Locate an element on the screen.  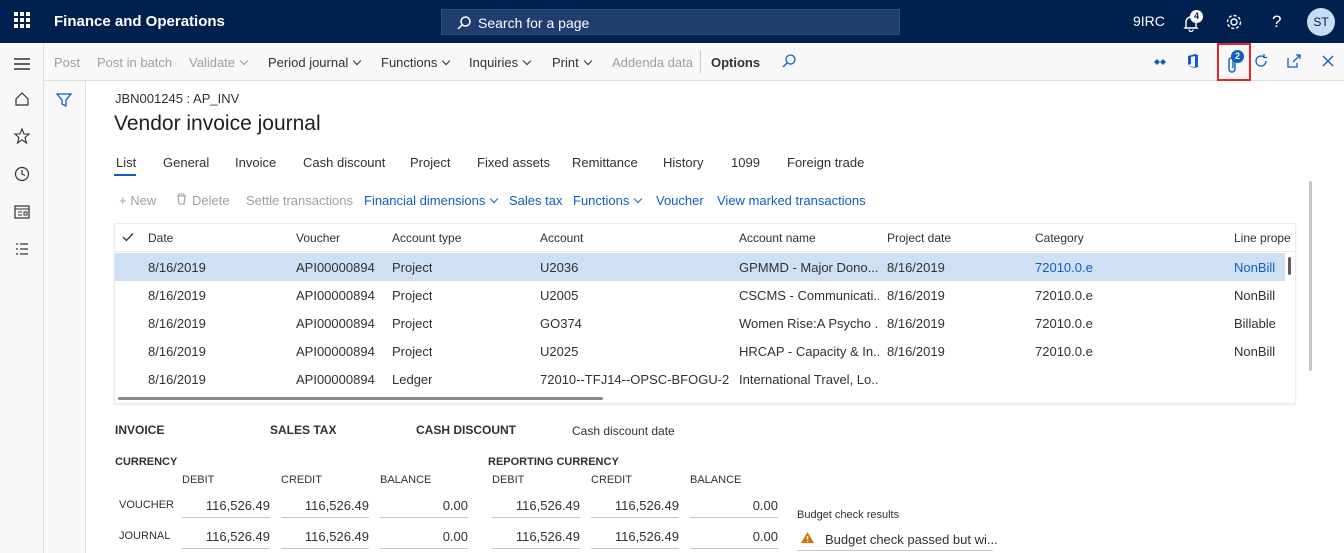
tab-general: General is located at coordinates (186, 162).